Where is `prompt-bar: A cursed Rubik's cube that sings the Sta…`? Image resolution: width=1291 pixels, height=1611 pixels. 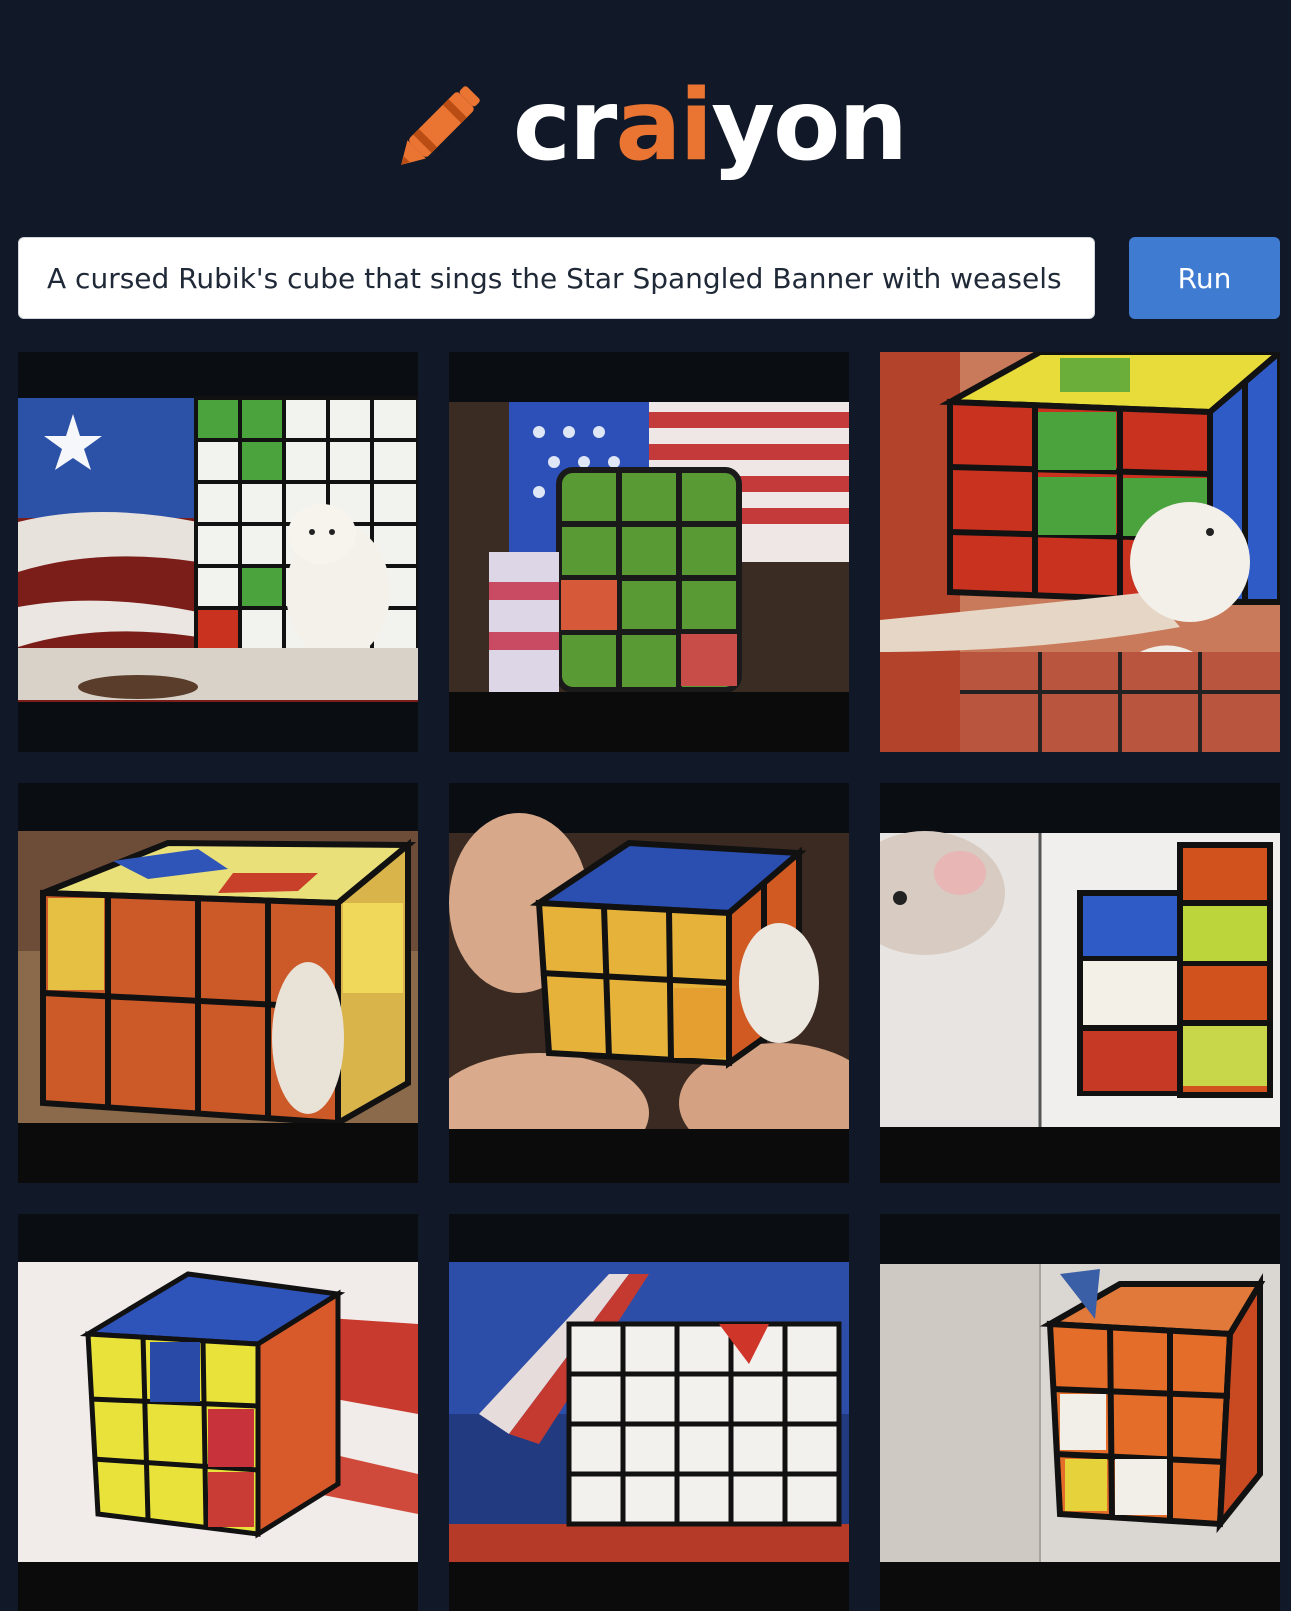
prompt-bar: A cursed Rubik's cube that sings the Sta… is located at coordinates (649, 278).